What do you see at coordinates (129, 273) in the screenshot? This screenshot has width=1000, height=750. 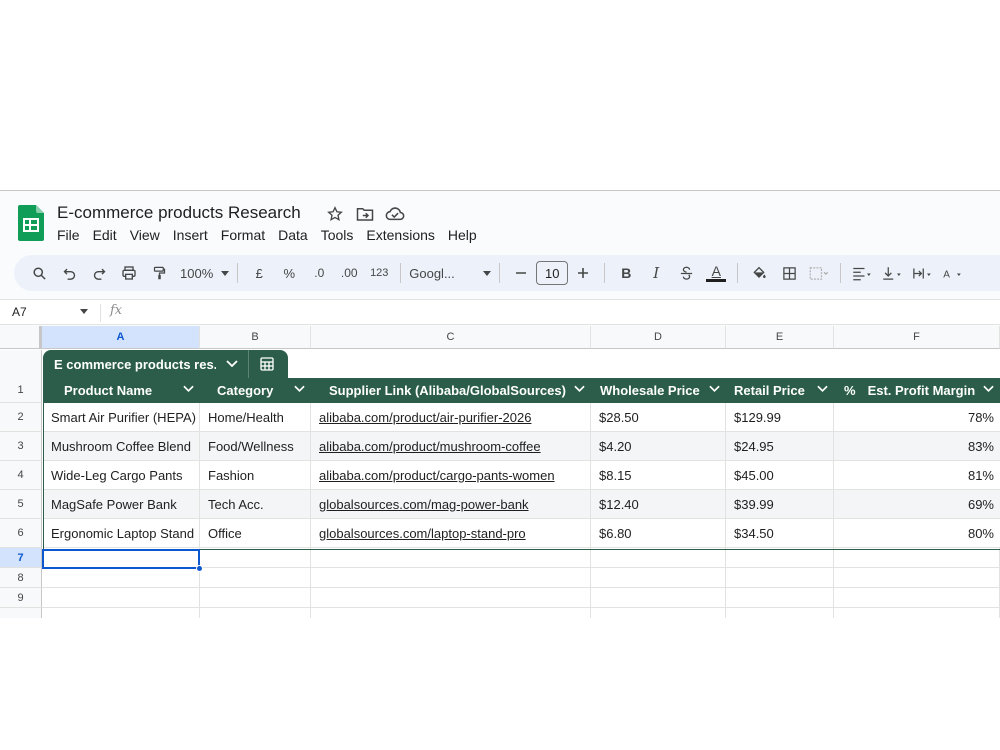 I see `print-icon` at bounding box center [129, 273].